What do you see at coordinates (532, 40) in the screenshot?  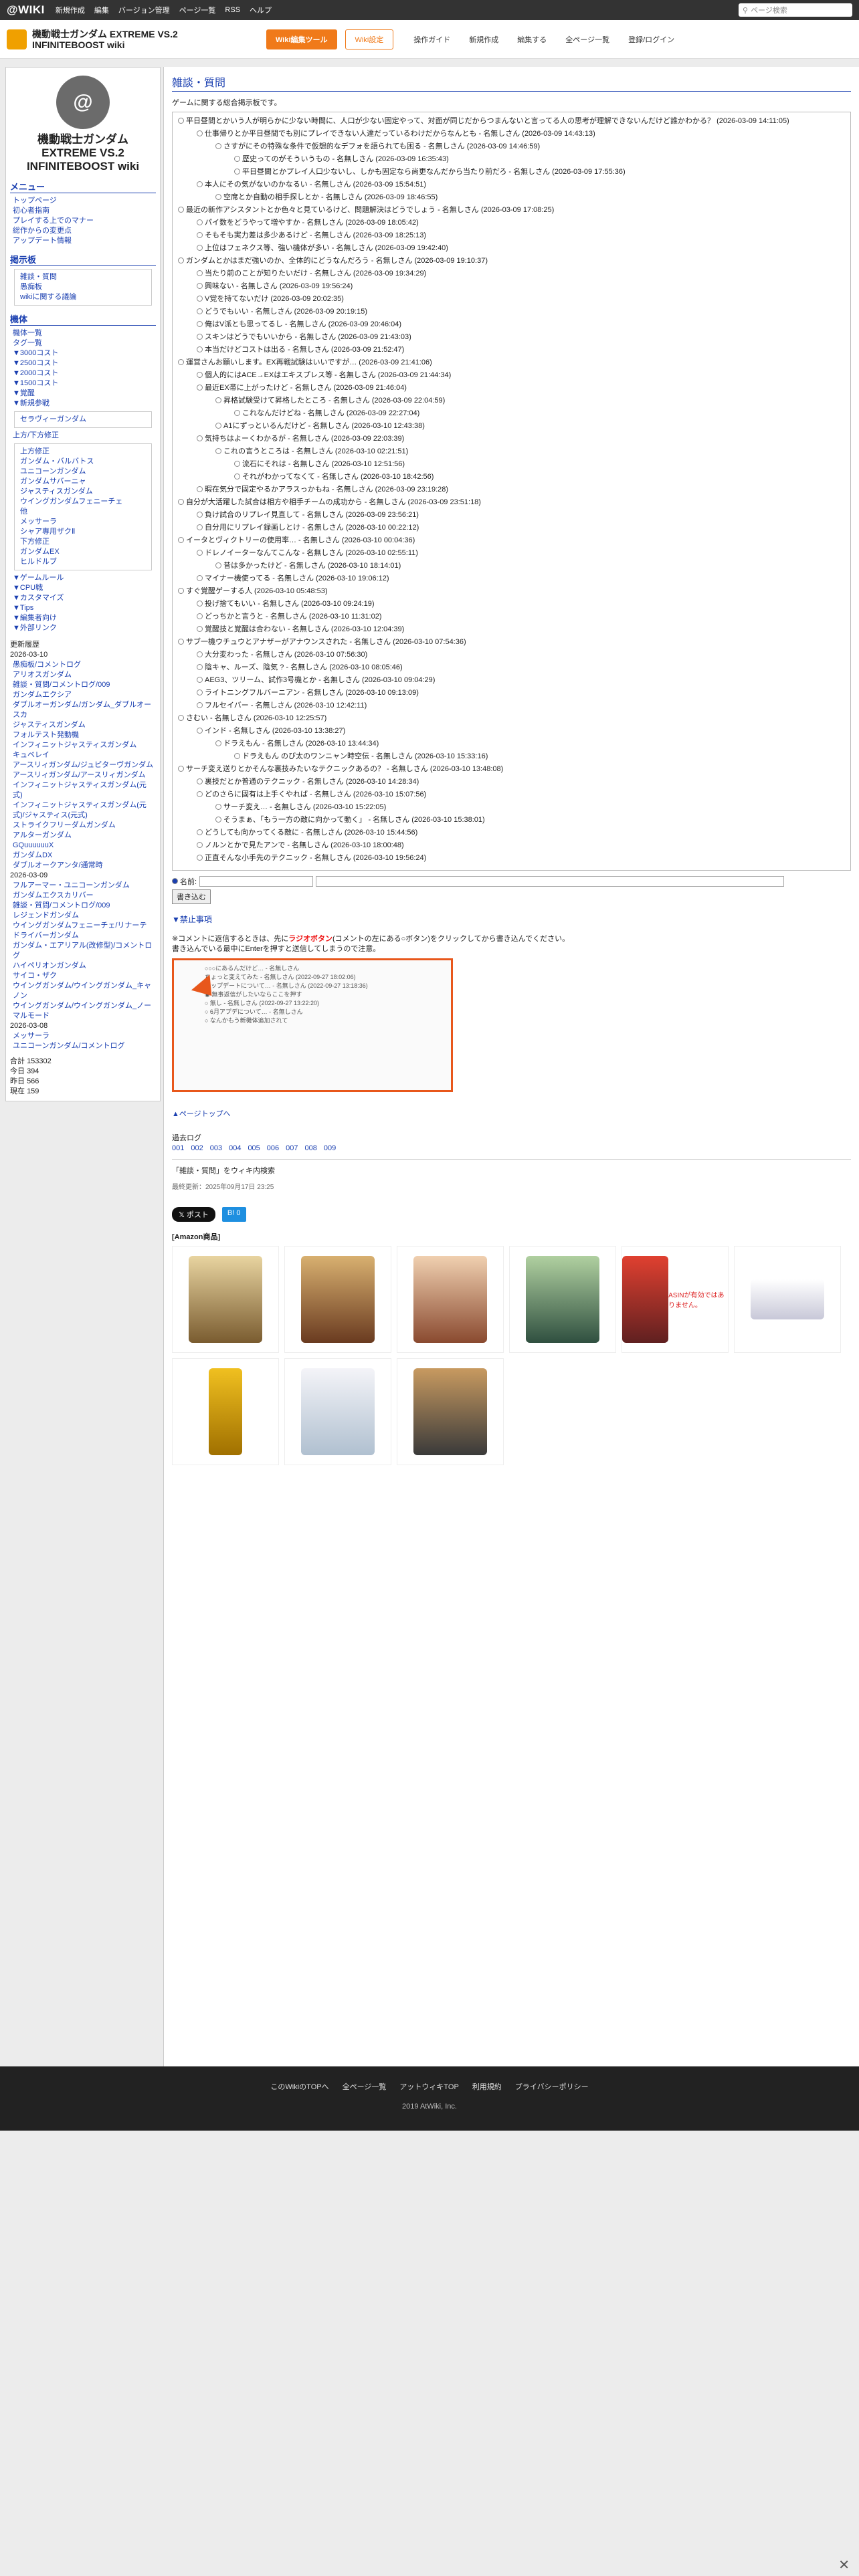 I see `nav-edit: 編集する` at bounding box center [532, 40].